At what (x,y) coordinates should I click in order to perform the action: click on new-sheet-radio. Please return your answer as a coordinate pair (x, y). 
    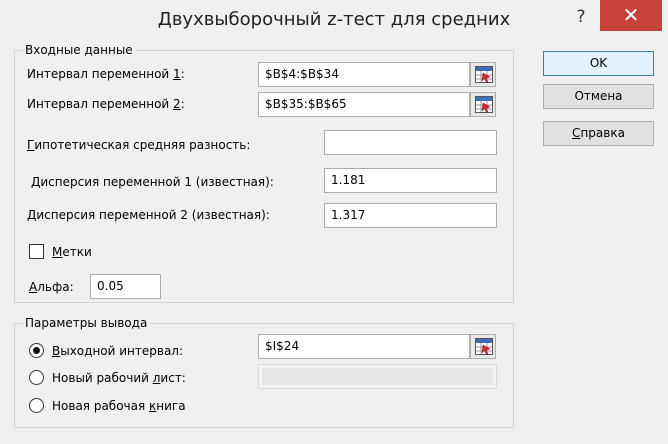
    Looking at the image, I should click on (36, 377).